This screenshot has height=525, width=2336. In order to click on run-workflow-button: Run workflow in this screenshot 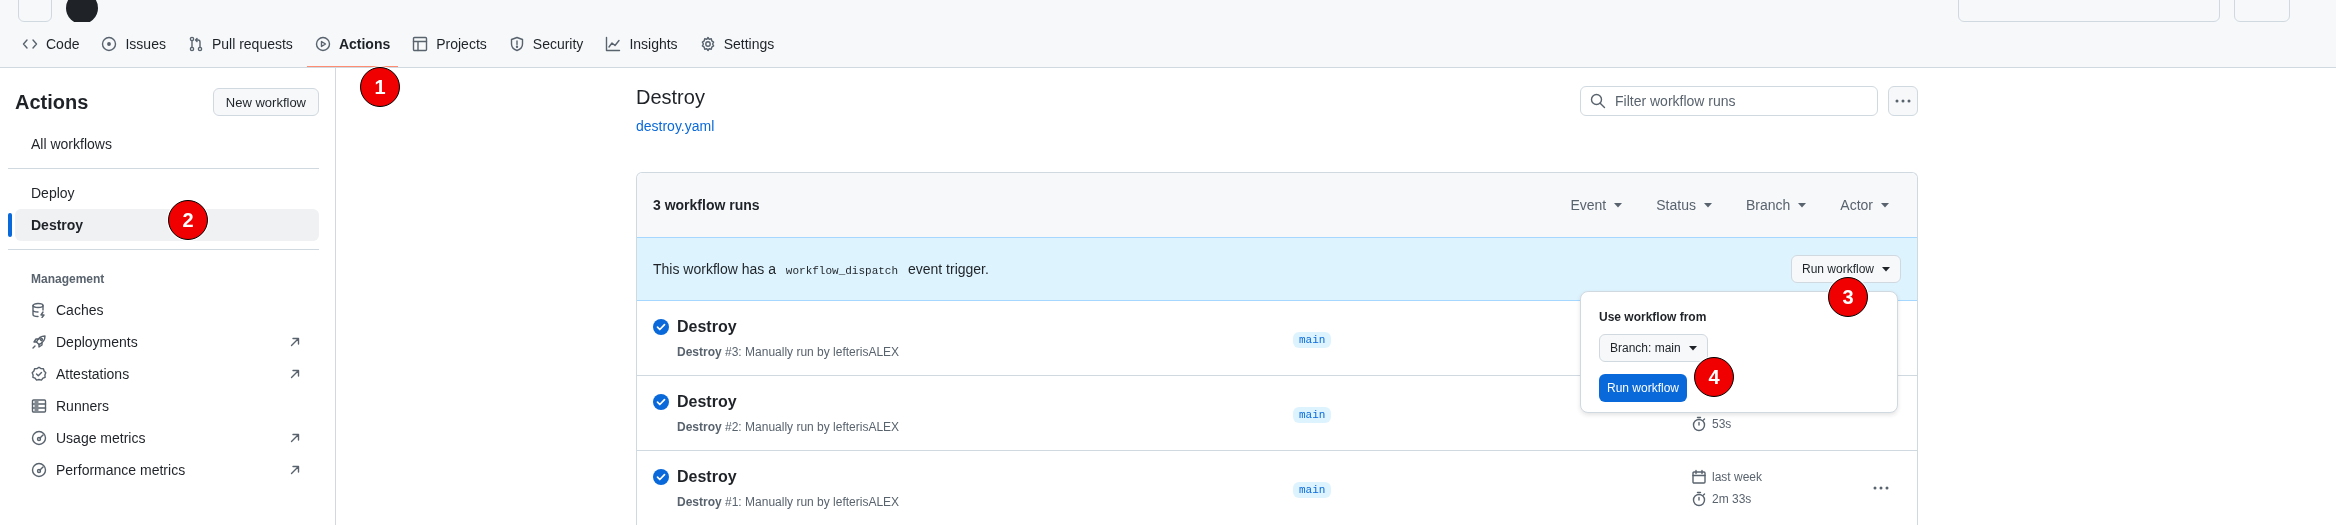, I will do `click(1643, 388)`.